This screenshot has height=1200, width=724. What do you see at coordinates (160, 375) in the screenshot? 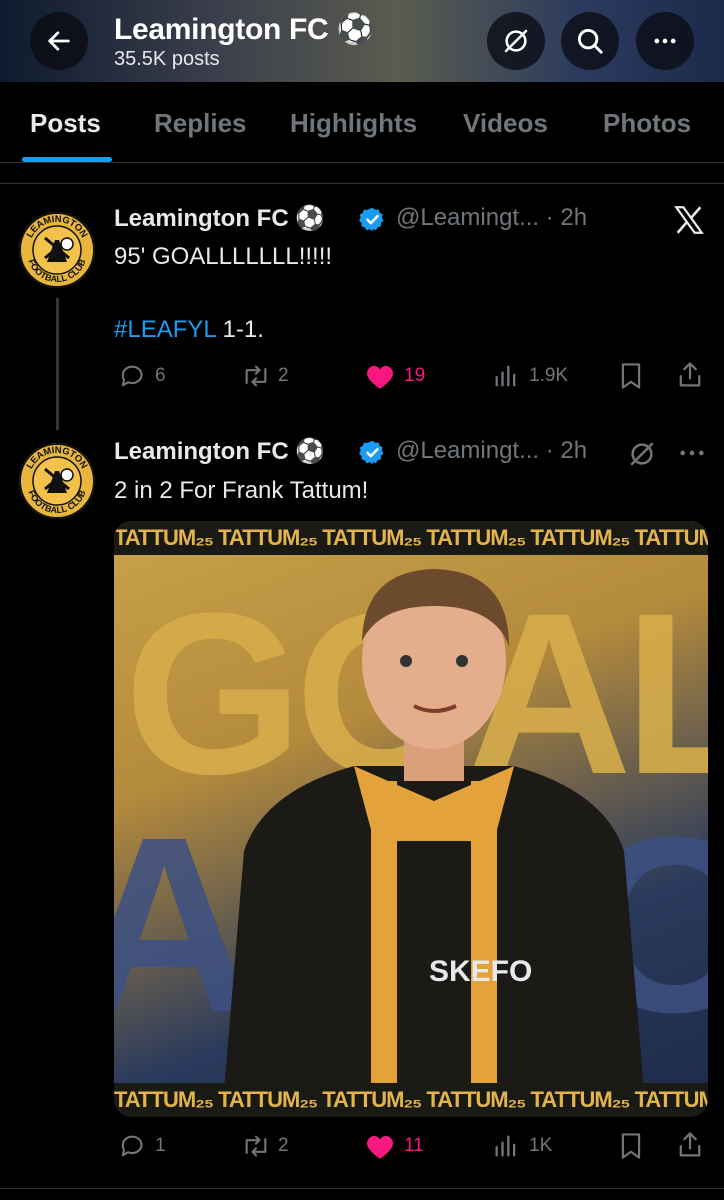
I see `reply-count: 6` at bounding box center [160, 375].